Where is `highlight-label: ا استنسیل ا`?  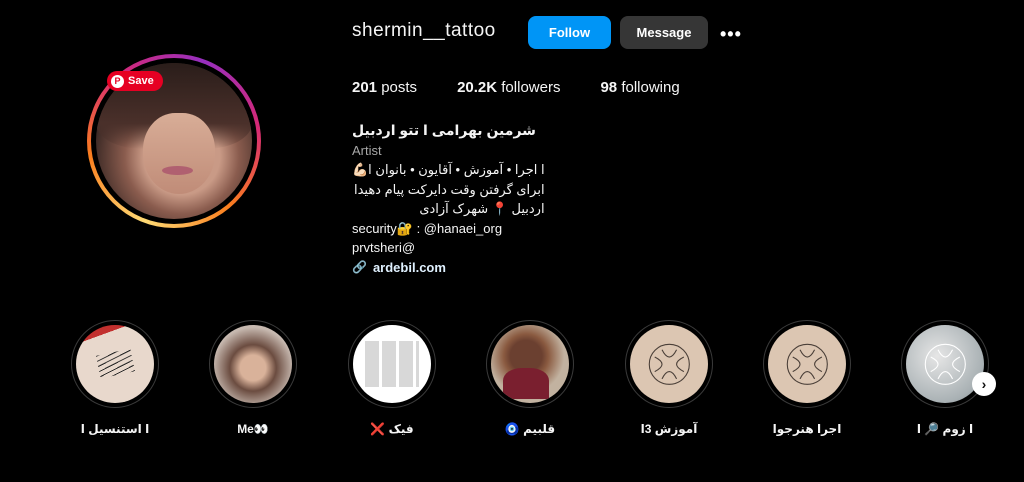
highlight-label: ا استنسیل ا is located at coordinates (115, 429).